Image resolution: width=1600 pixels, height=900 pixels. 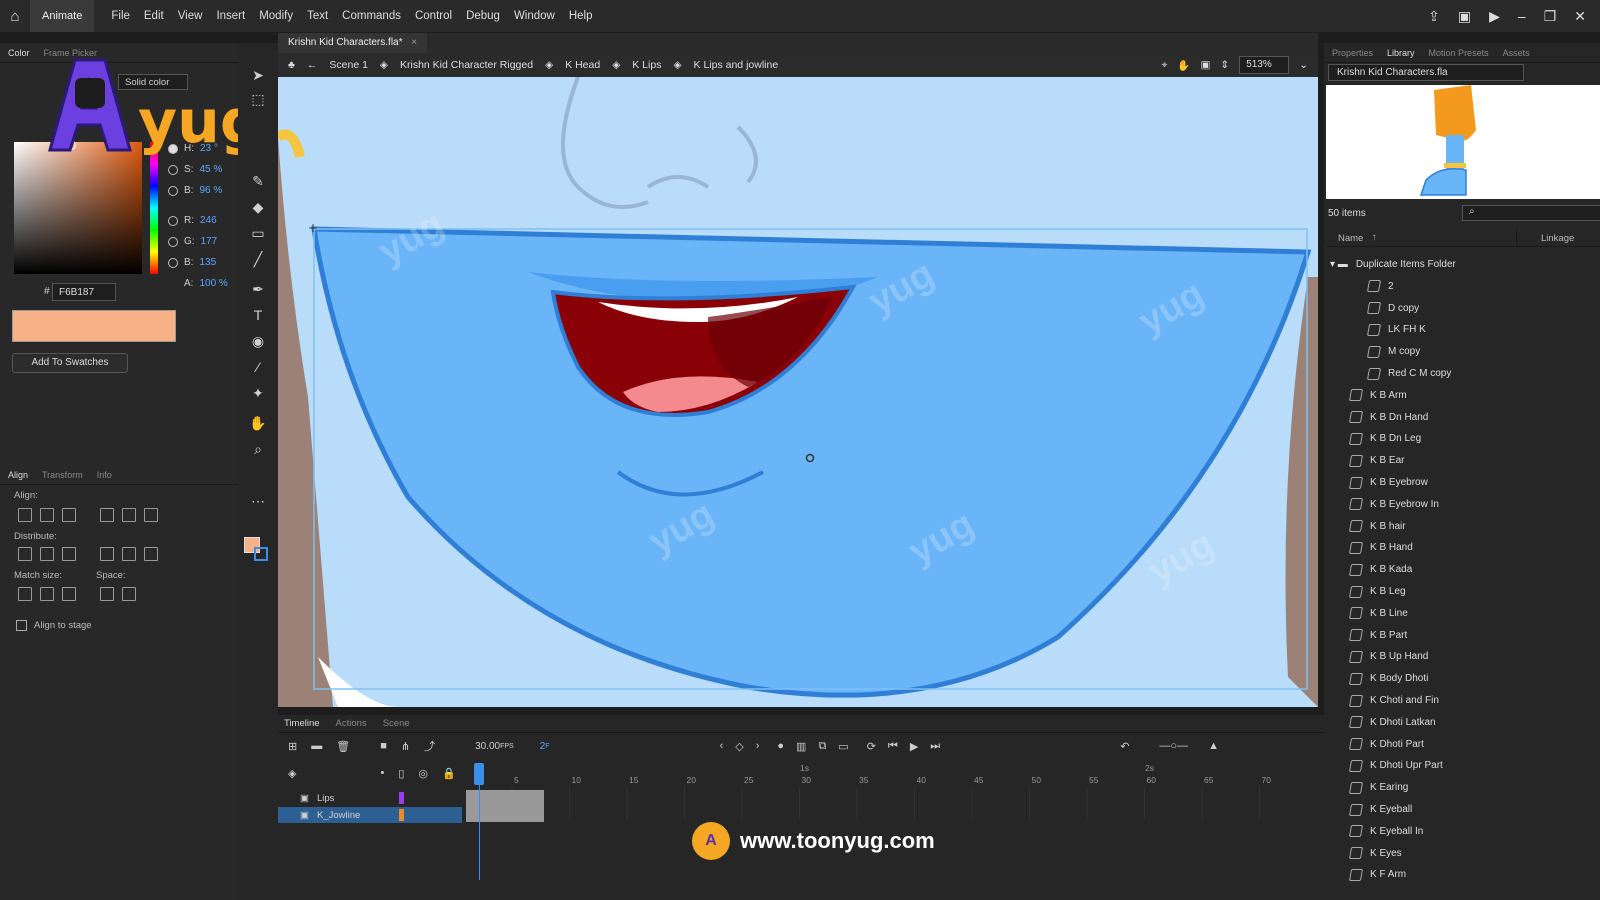 What do you see at coordinates (69, 594) in the screenshot?
I see `match-both-icon` at bounding box center [69, 594].